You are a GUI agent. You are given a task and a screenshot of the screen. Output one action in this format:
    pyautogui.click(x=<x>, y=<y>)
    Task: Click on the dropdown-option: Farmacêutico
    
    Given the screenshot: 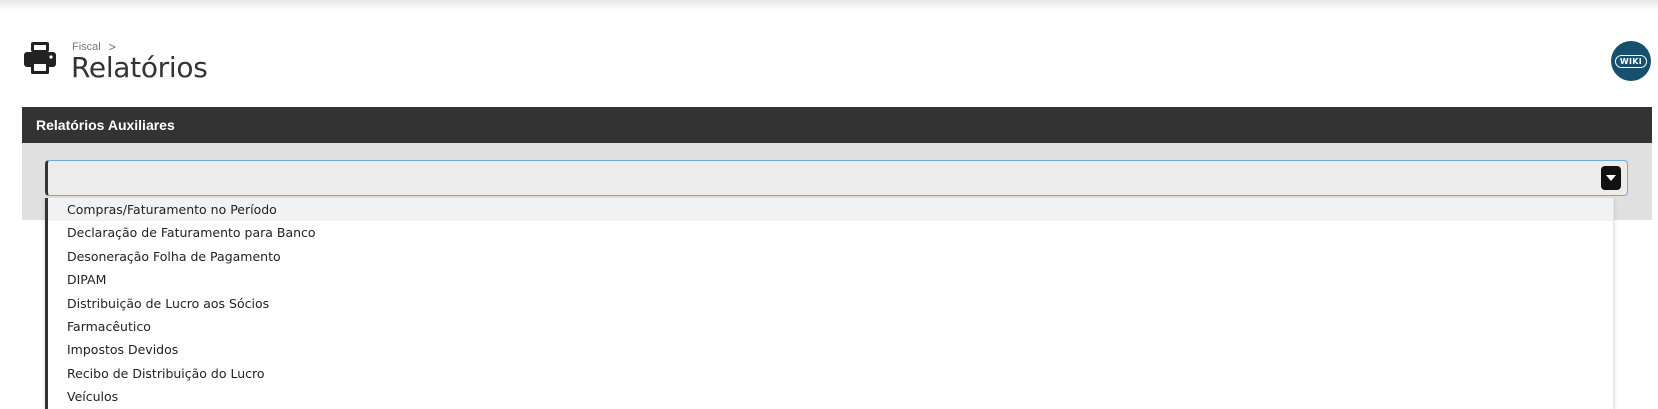 What is the action you would take?
    pyautogui.click(x=830, y=326)
    